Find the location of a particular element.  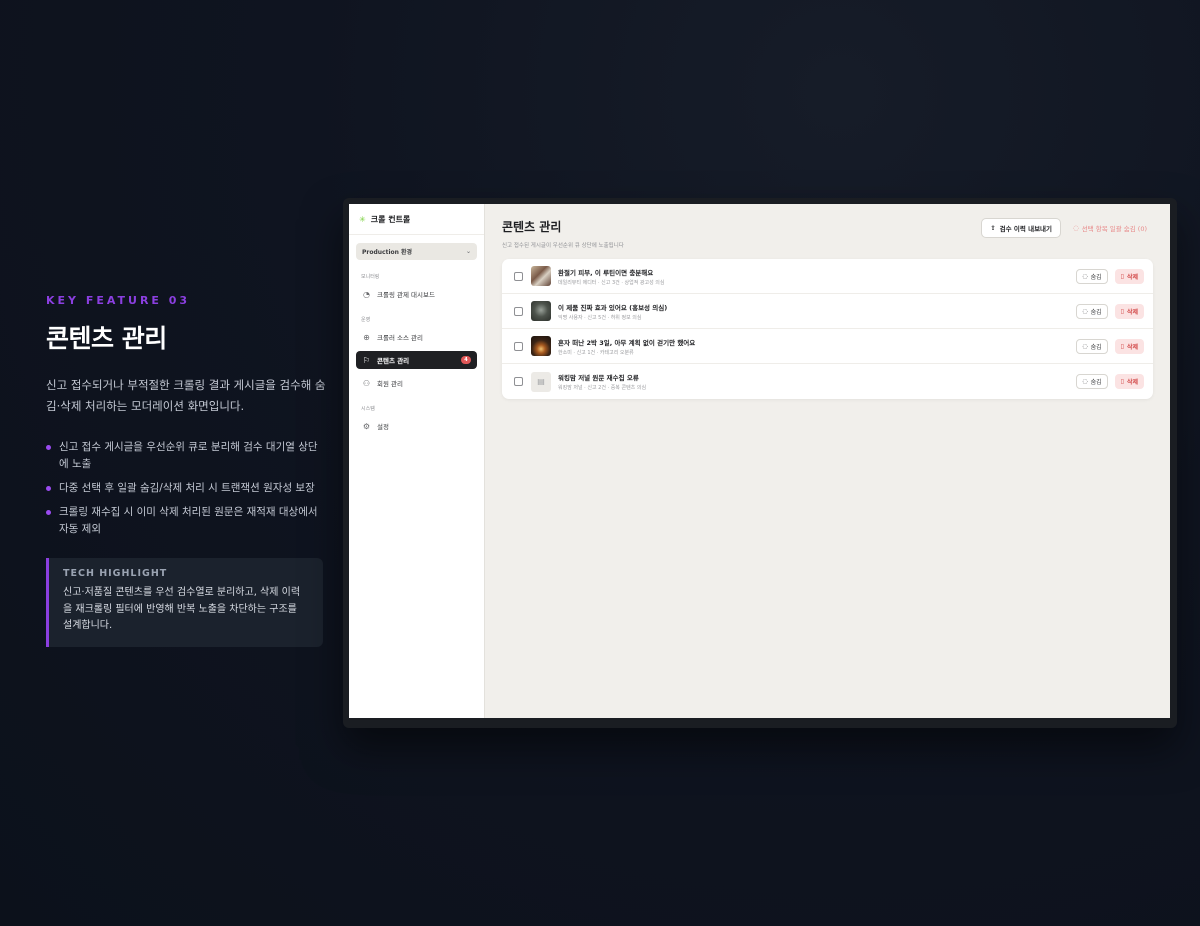

content-thumbnail: ▤ is located at coordinates (541, 381).